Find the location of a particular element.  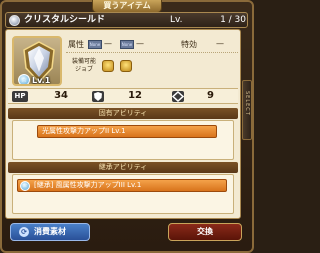

attribute-slot-1: None is located at coordinates (95, 44).